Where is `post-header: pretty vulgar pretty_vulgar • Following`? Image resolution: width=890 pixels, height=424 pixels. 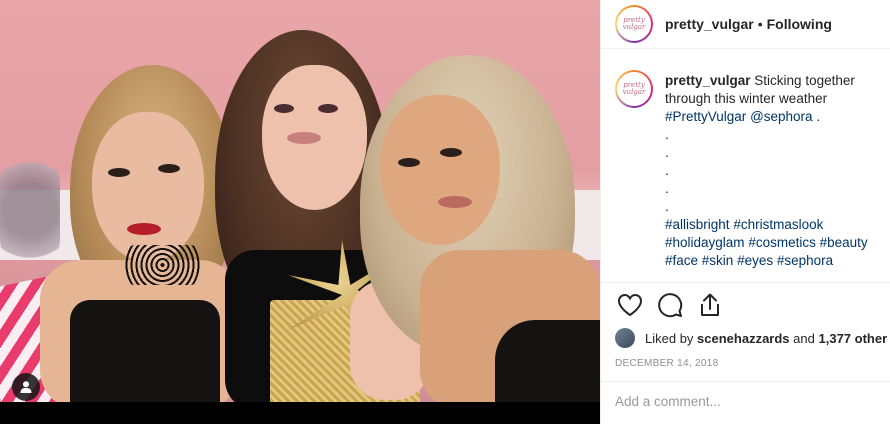 post-header: pretty vulgar pretty_vulgar • Following is located at coordinates (745, 24).